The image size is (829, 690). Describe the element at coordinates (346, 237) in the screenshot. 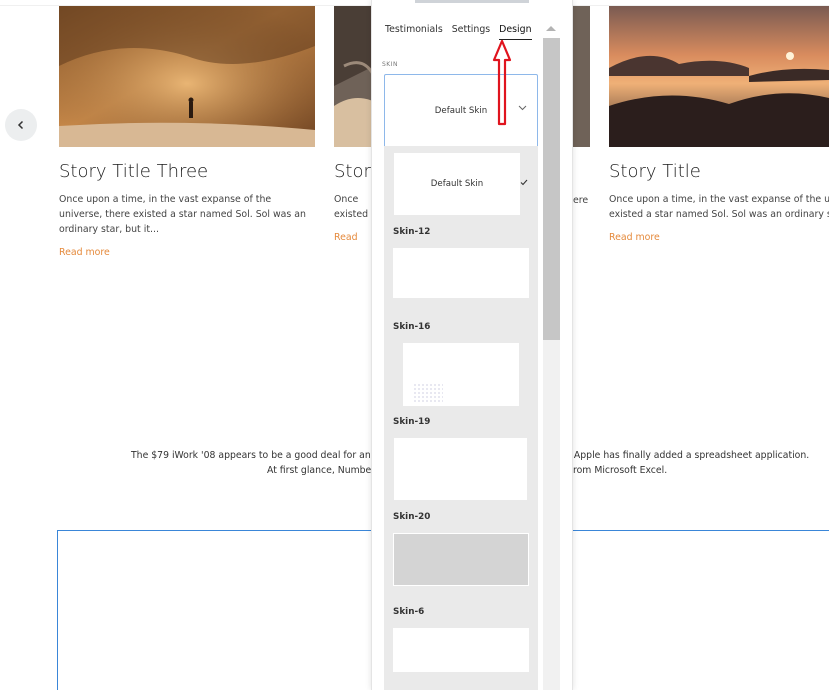

I see `read-more-link: Read` at that location.